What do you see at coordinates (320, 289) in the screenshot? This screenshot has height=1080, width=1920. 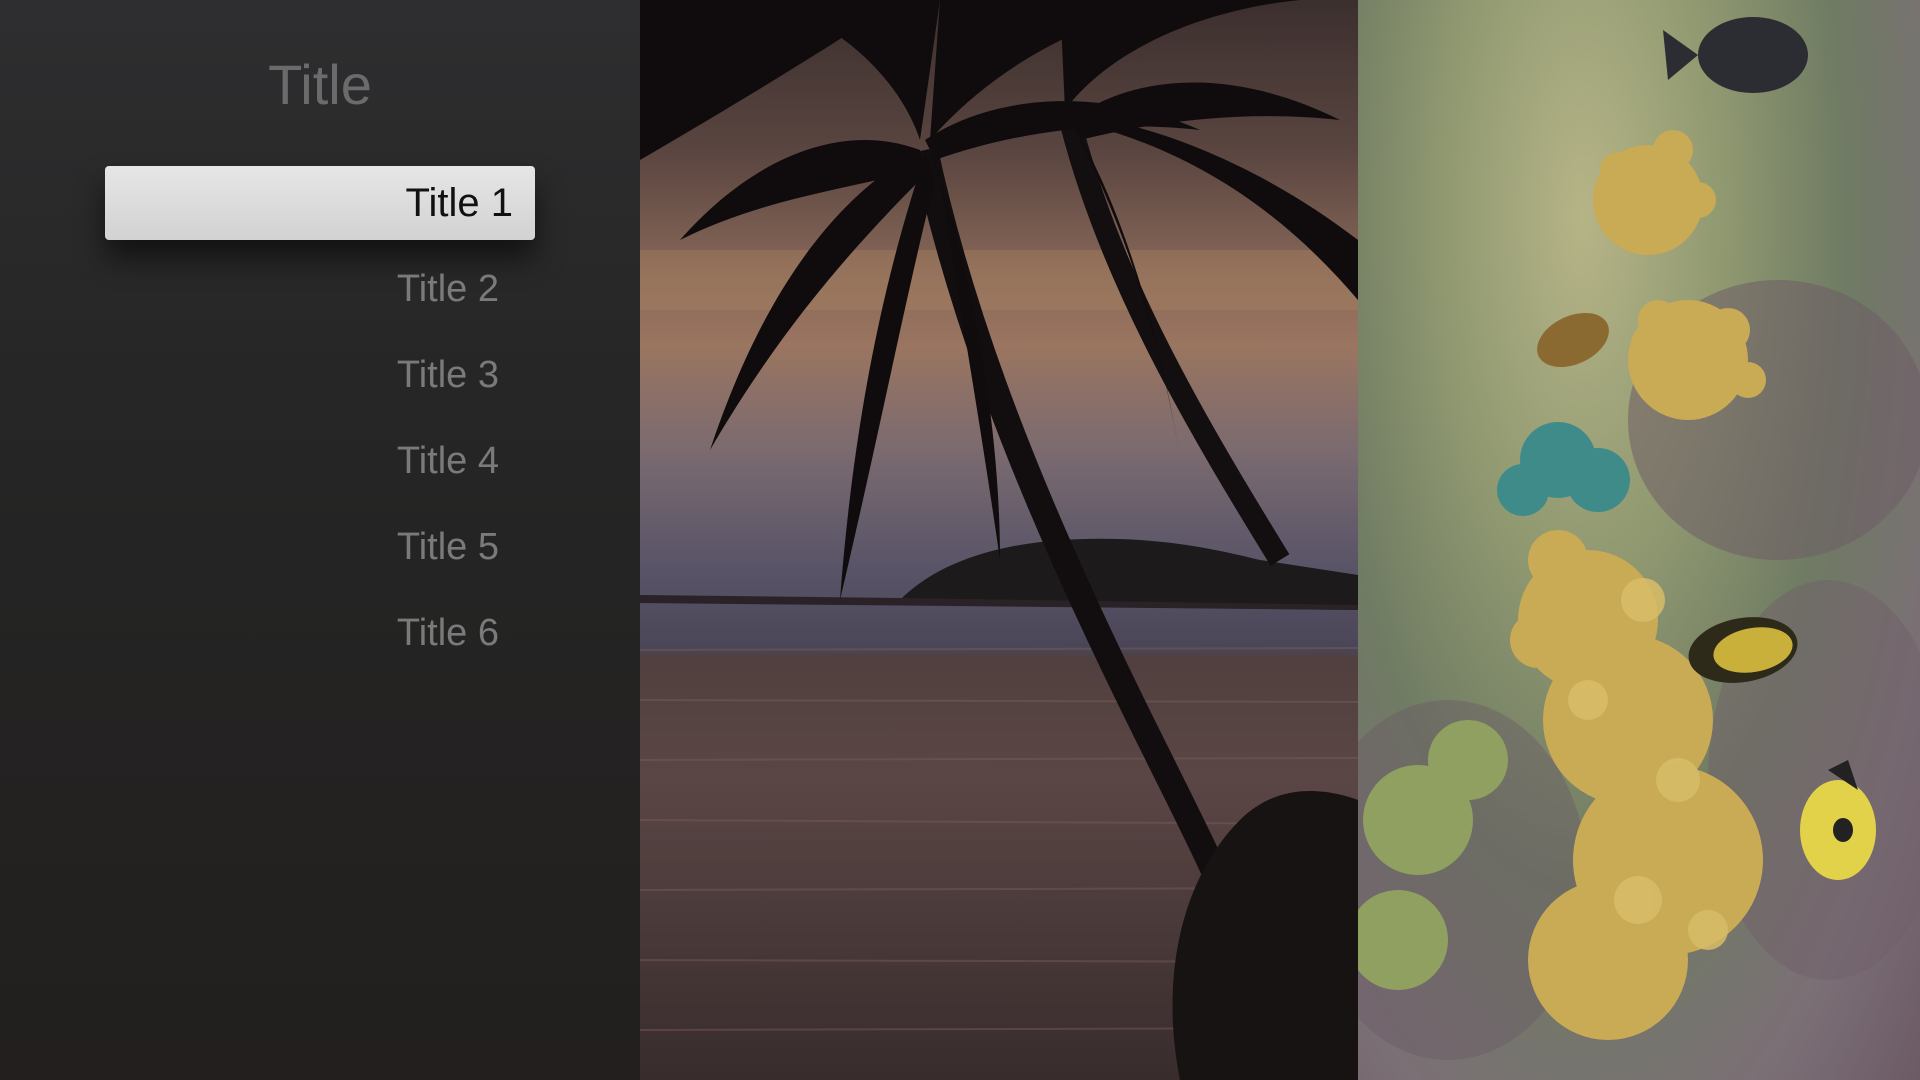 I see `menu-item-title-2: Title 2` at bounding box center [320, 289].